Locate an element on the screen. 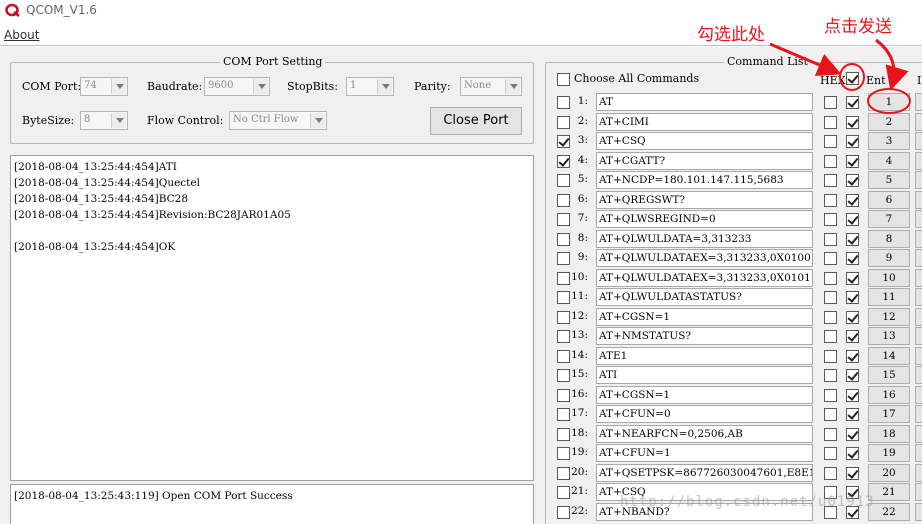 The image size is (922, 524). command-input: AT+QSETPSK=867726030047601,E8E19CC1 is located at coordinates (704, 473).